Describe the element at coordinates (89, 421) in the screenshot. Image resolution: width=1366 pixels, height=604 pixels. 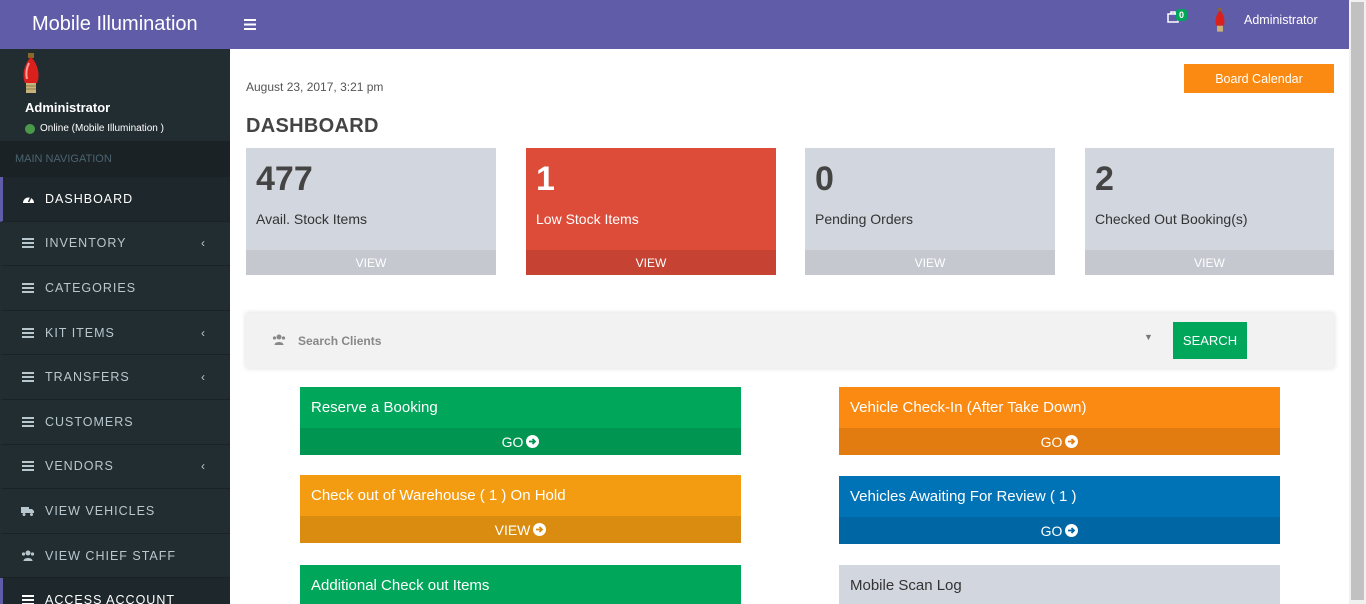
I see `sidebar-item-label: CUSTOMERS` at that location.